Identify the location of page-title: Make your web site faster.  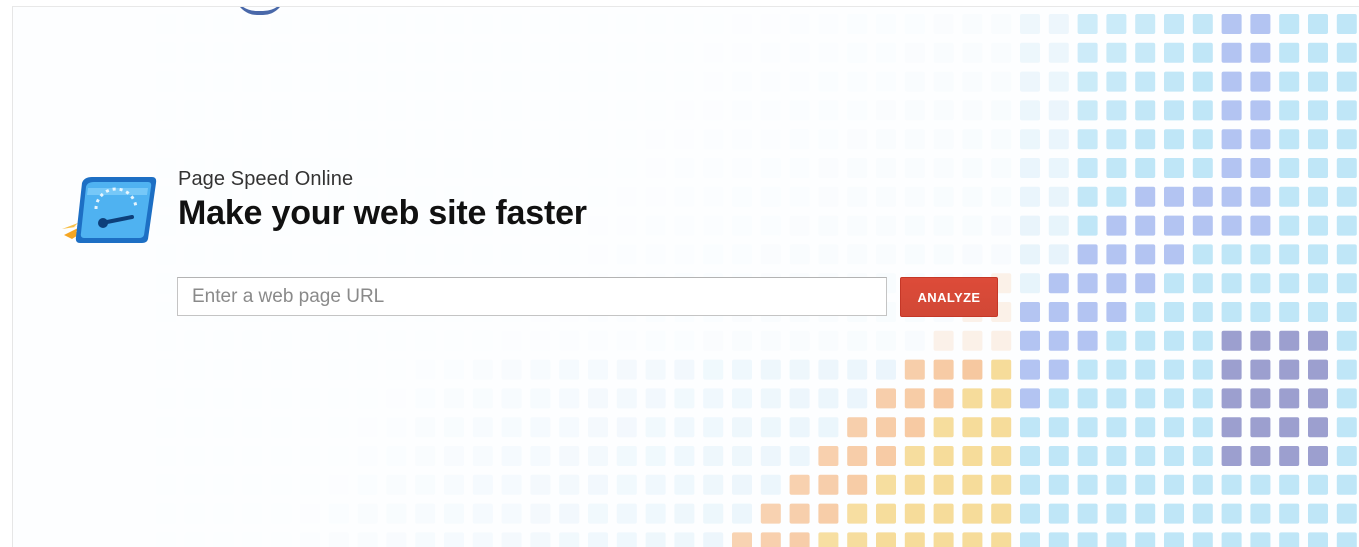
(382, 213).